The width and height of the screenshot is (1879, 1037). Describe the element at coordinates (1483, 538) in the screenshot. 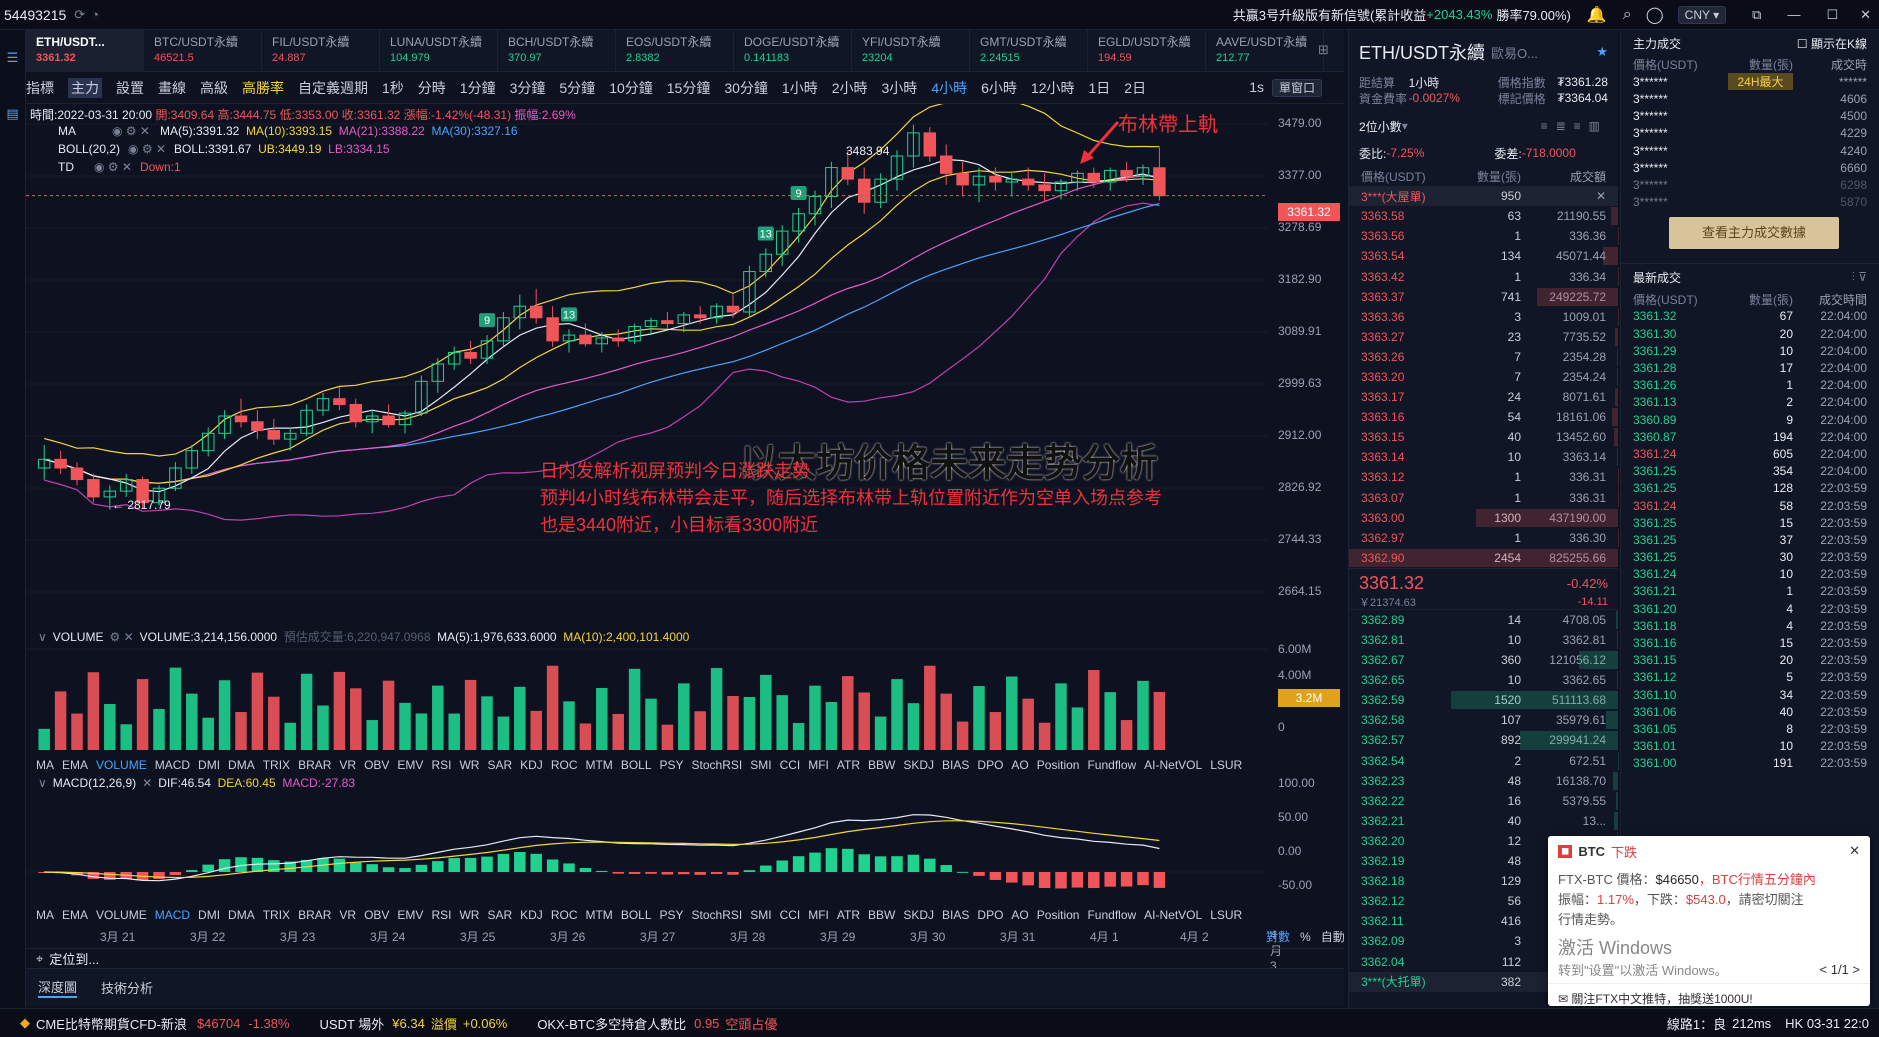

I see `ask-row: 3362.97 1 336.30` at that location.